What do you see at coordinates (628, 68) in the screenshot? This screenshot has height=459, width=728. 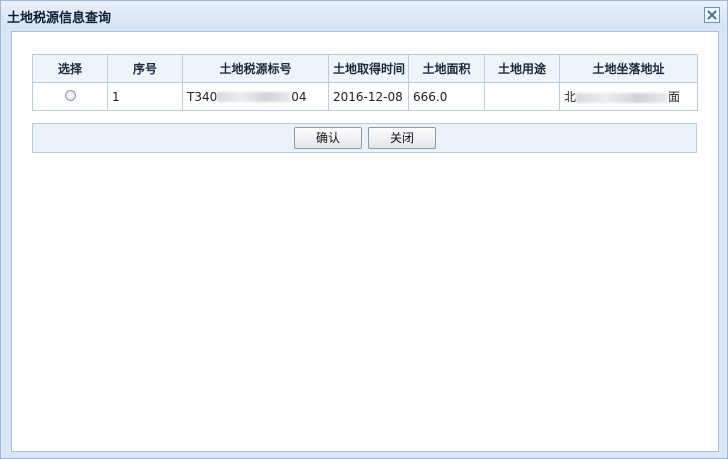 I see `column-header-address: 土地坐落地址` at bounding box center [628, 68].